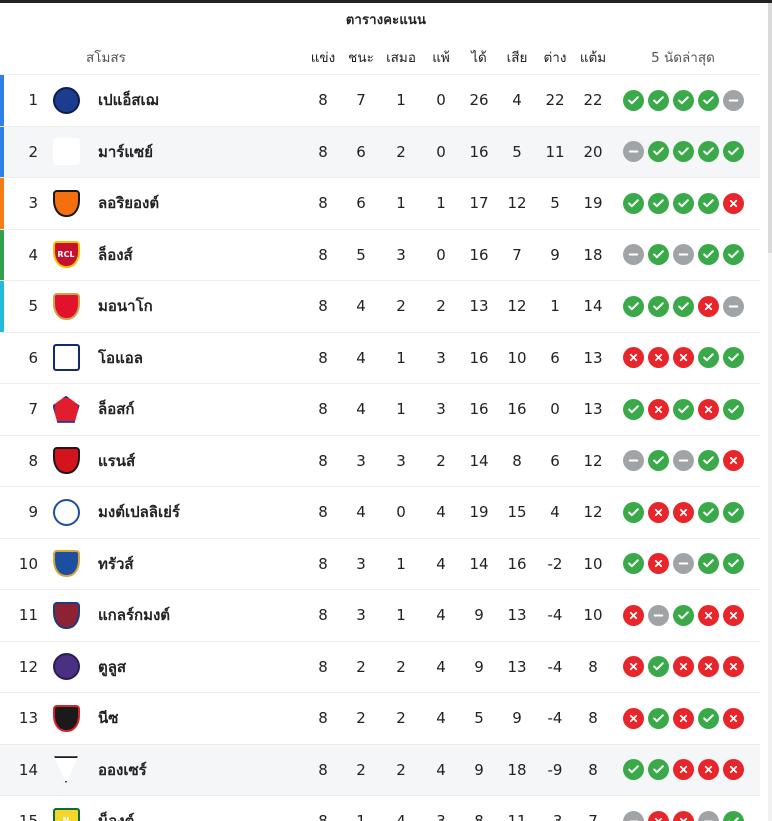 The width and height of the screenshot is (772, 821). Describe the element at coordinates (380, 254) in the screenshot. I see `table-row: 4 RCL ล็องส์ 8 5 3 0 16 7 9 18` at that location.